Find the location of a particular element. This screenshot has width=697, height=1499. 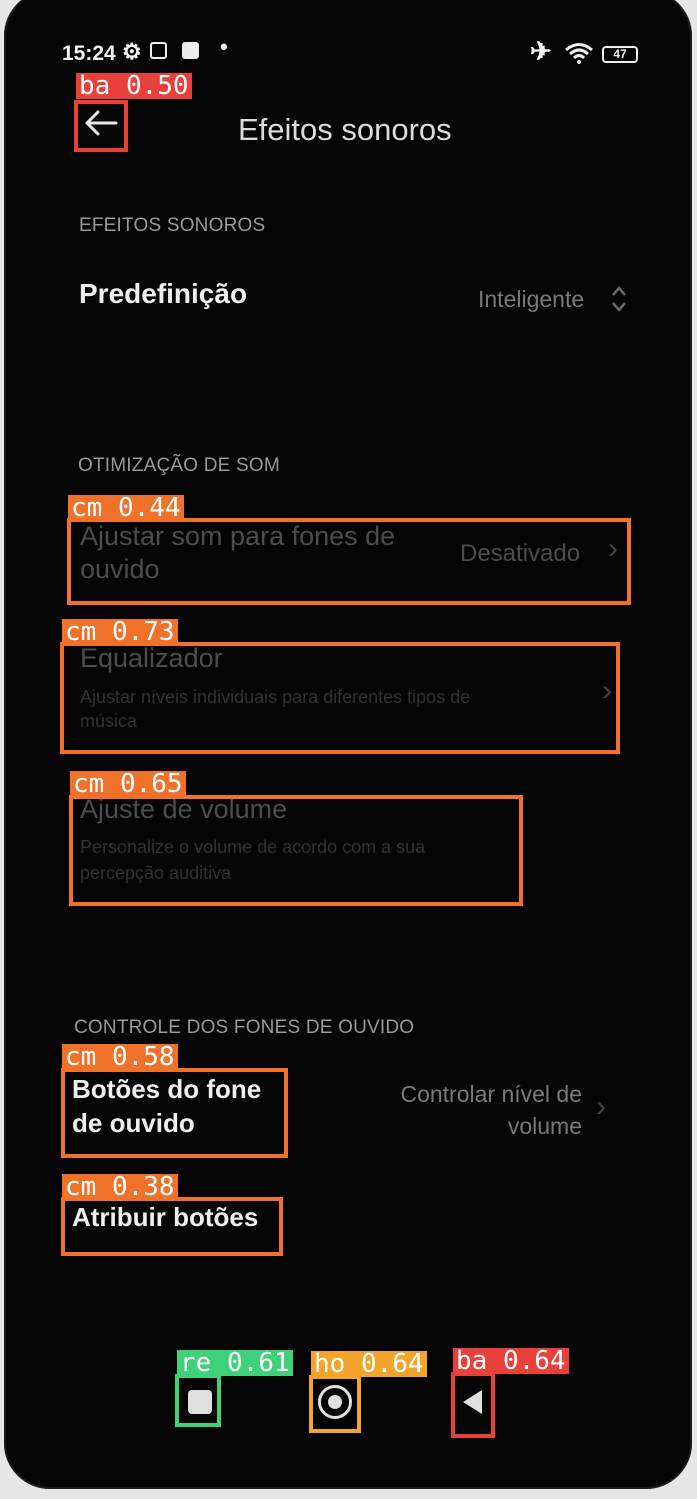

detection-label-volume: cm 0.65 is located at coordinates (128, 784).